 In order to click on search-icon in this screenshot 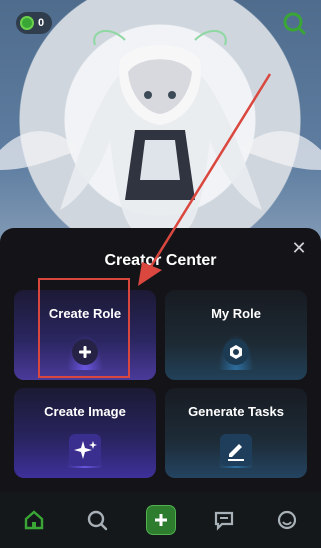, I will do `click(97, 520)`.